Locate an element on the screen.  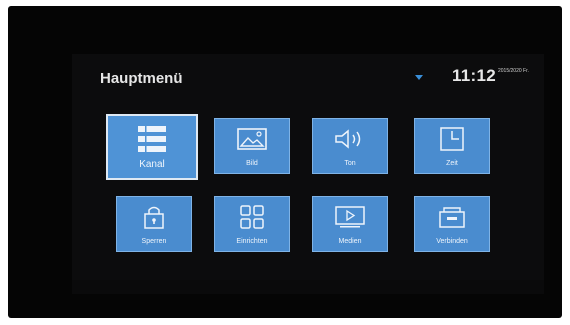
clock-icon is located at coordinates (452, 139).